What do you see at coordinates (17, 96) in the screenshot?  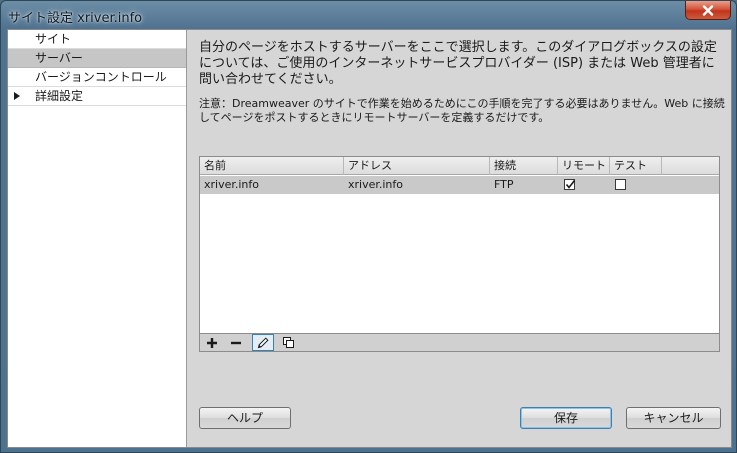 I see `expand-arrow-icon` at bounding box center [17, 96].